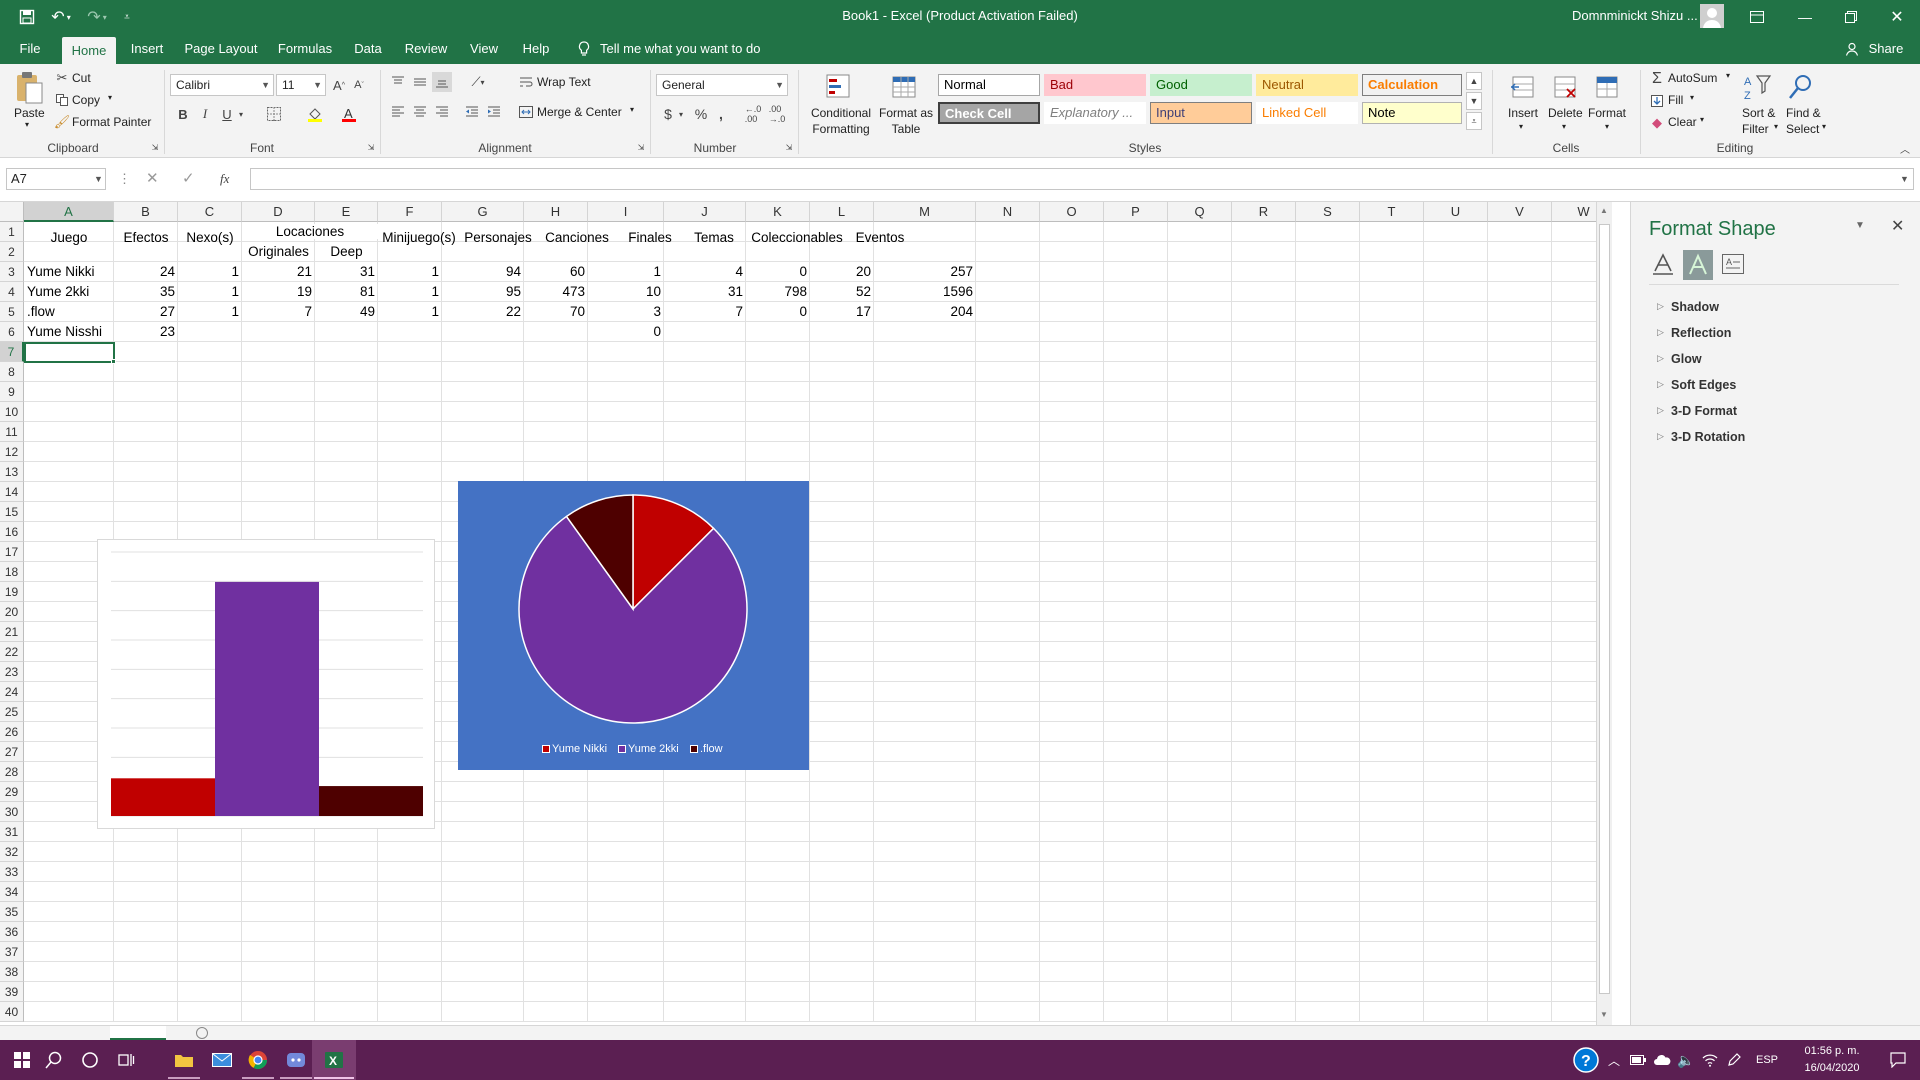 The width and height of the screenshot is (1920, 1080). What do you see at coordinates (12, 792) in the screenshot?
I see `row-header: 29` at bounding box center [12, 792].